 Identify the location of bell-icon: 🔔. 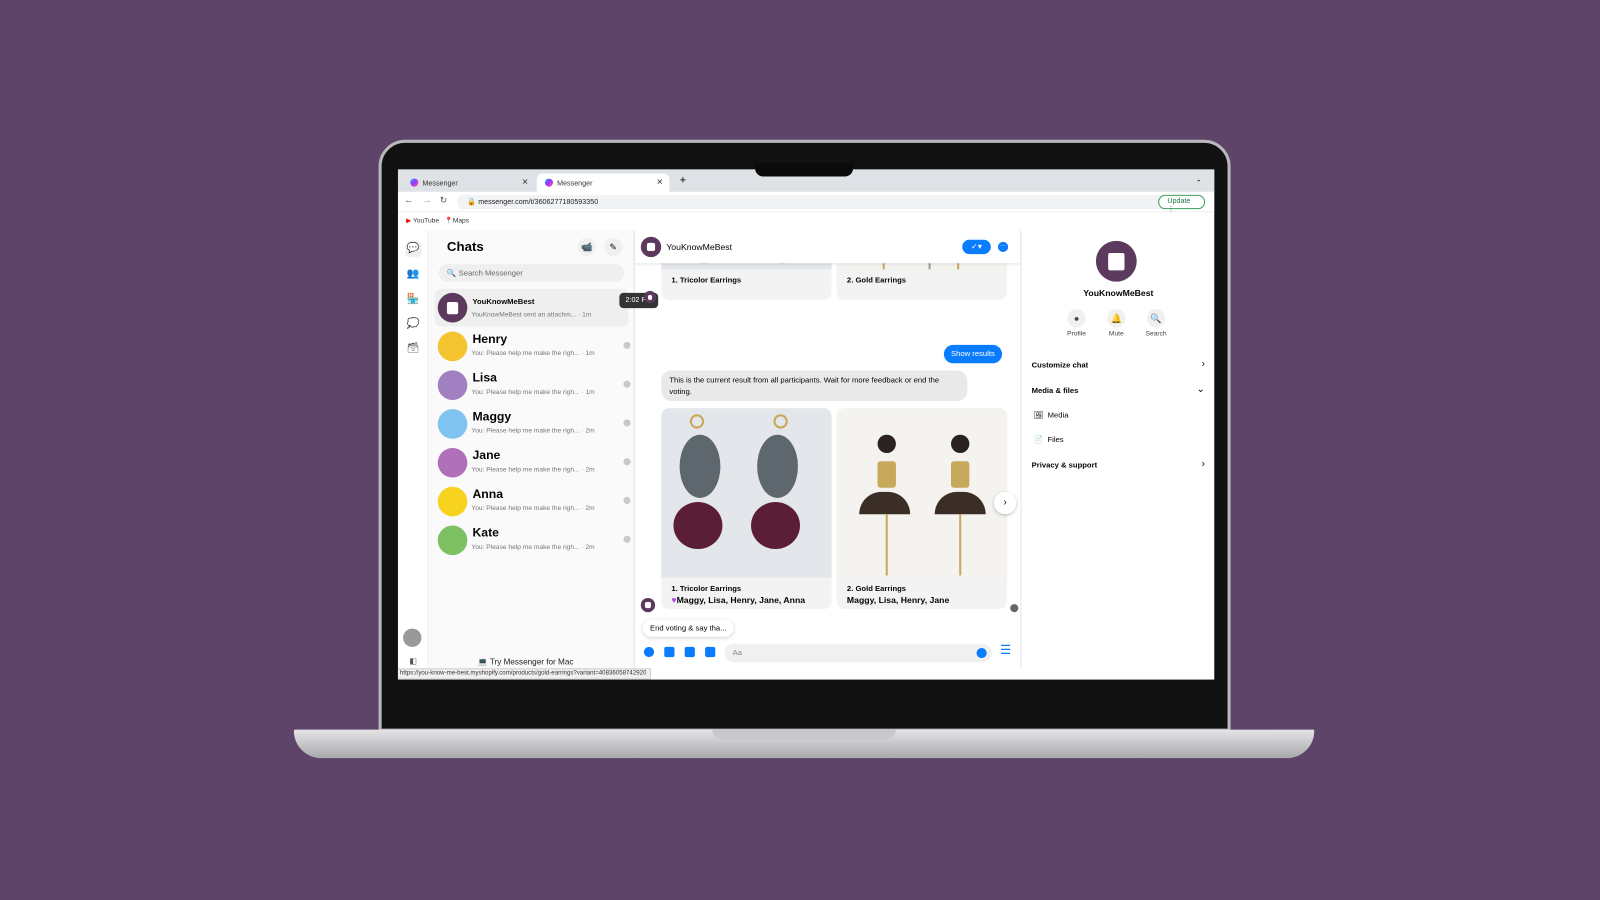
(1116, 318).